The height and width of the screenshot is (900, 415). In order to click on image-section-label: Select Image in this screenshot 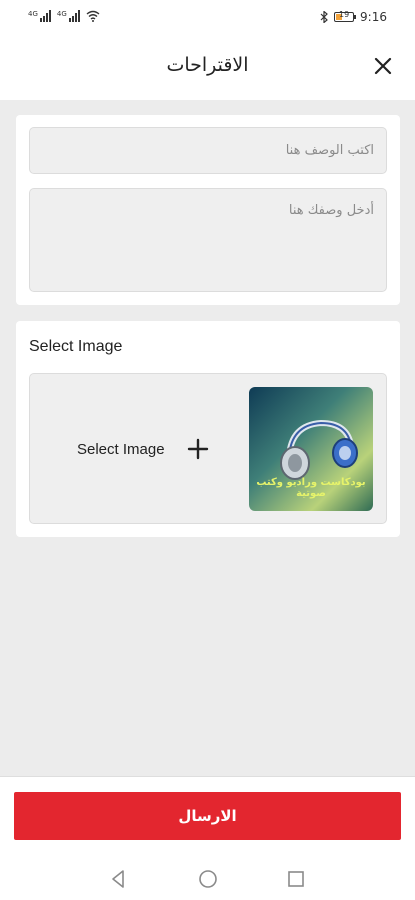, I will do `click(76, 346)`.